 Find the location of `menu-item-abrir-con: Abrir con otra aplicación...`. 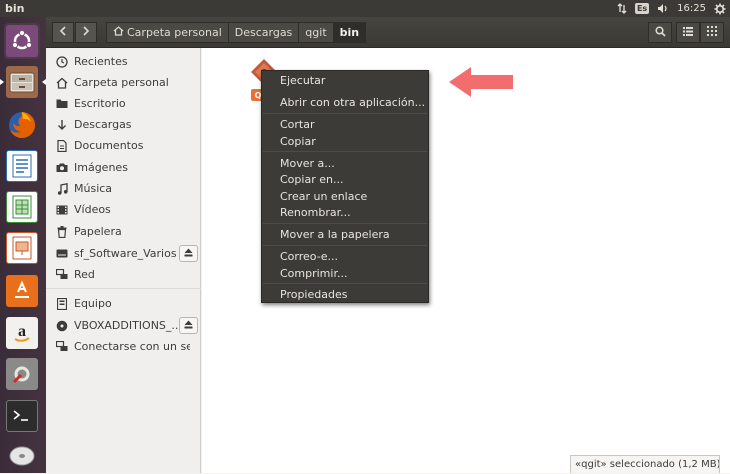

menu-item-abrir-con: Abrir con otra aplicación... is located at coordinates (352, 102).